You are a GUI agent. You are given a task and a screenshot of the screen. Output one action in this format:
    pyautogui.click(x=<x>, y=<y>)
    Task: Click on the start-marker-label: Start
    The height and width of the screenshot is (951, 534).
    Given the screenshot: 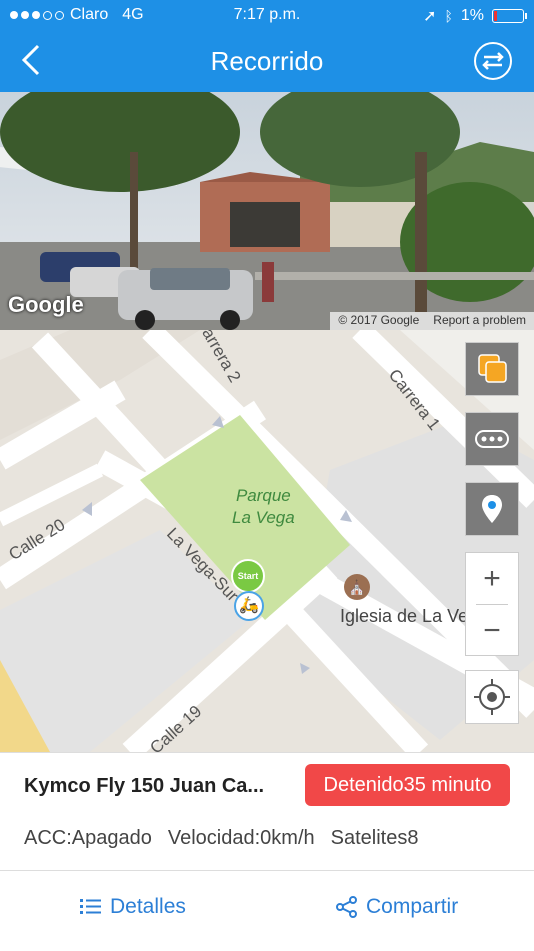 What is the action you would take?
    pyautogui.click(x=248, y=576)
    